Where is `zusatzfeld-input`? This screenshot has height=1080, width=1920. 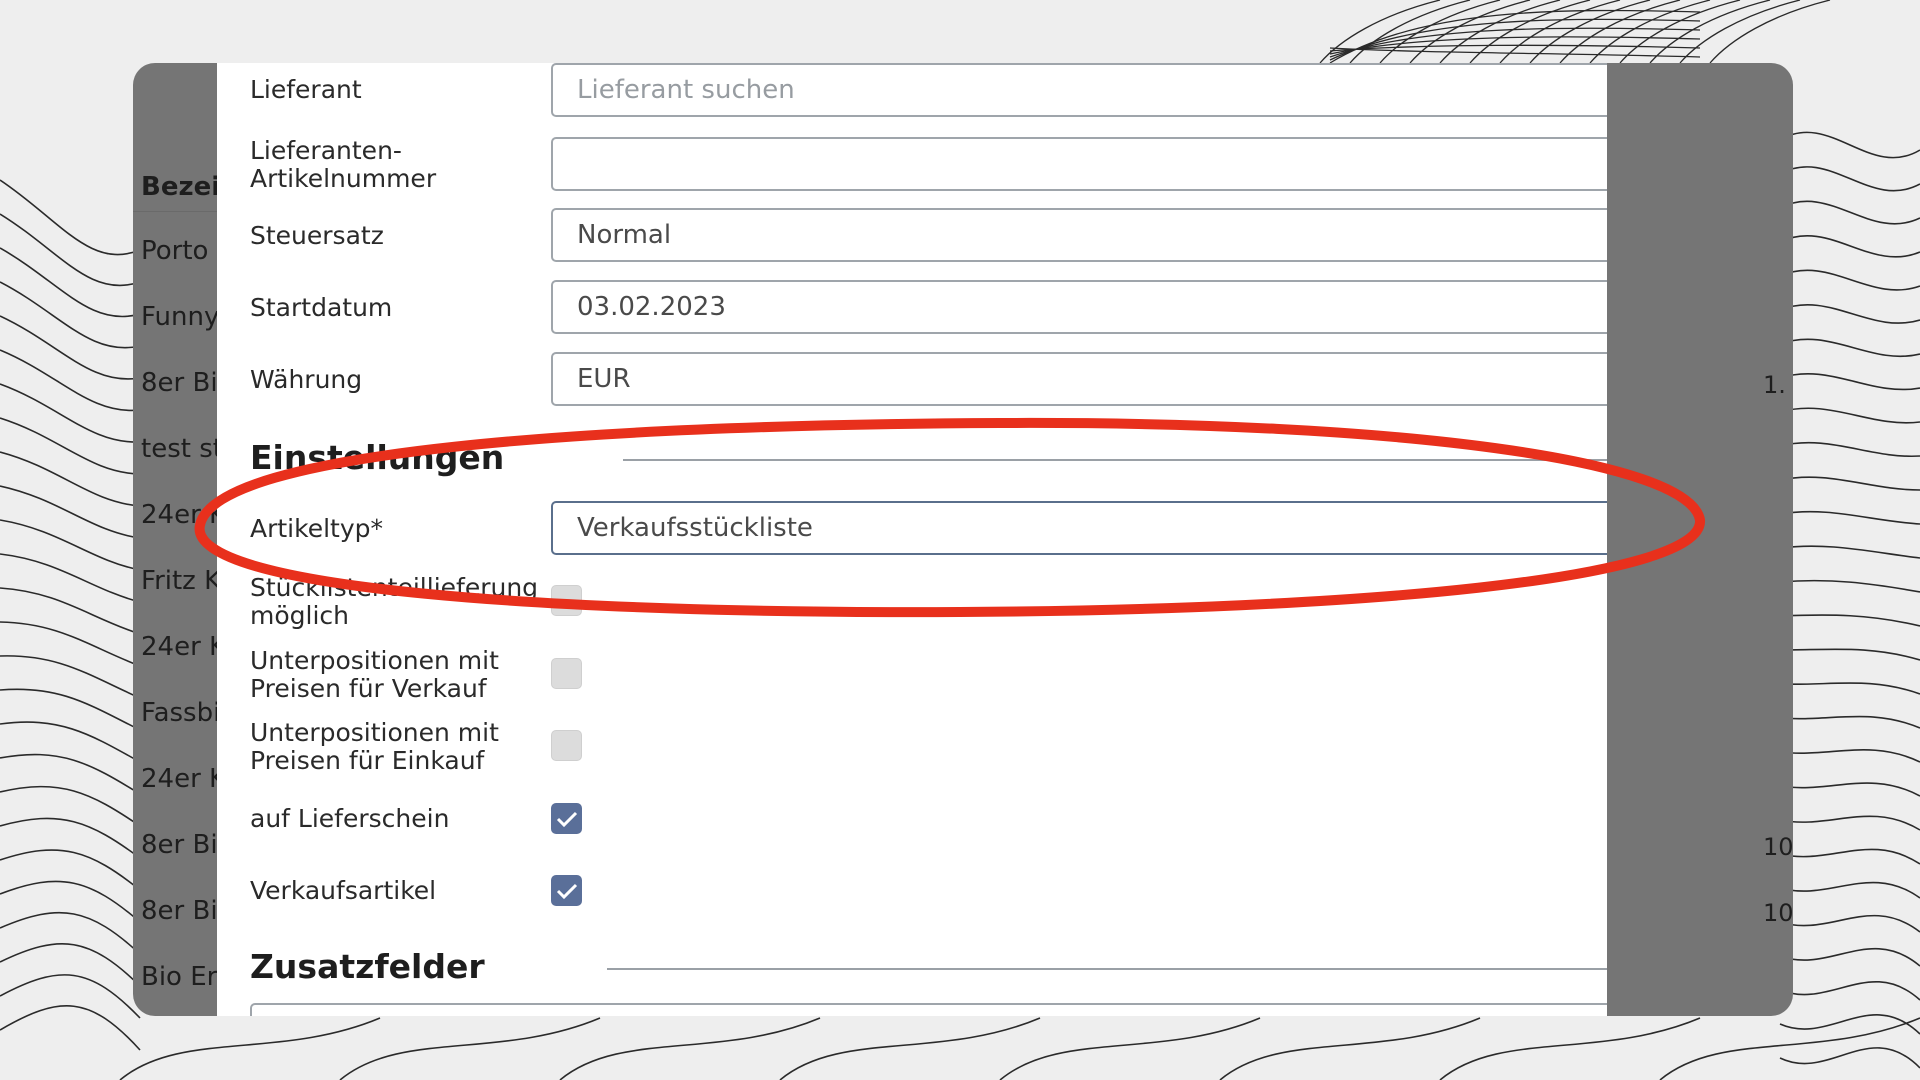 zusatzfeld-input is located at coordinates (928, 1009).